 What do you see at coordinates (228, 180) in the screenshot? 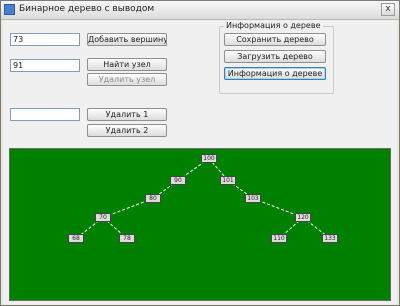
I see `tree-node: 101` at bounding box center [228, 180].